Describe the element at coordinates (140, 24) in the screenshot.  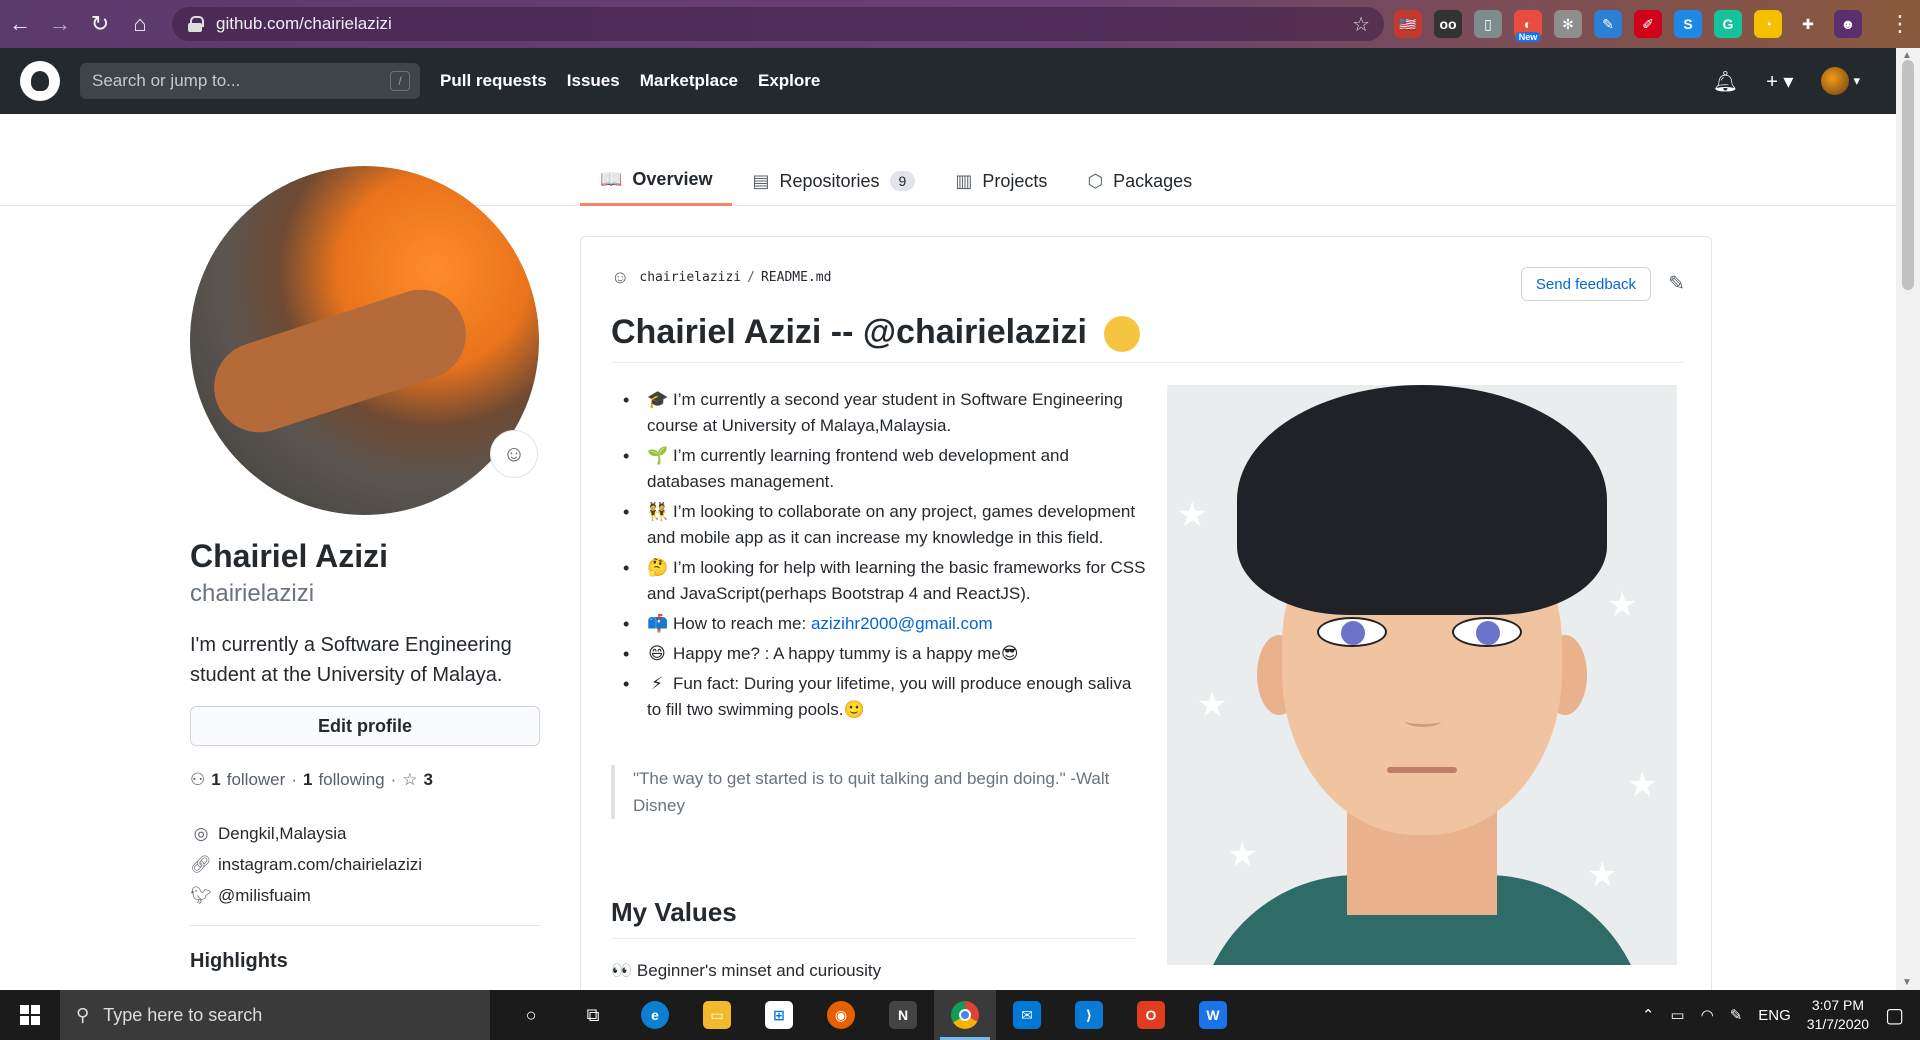
I see `home-icon: ⌂` at that location.